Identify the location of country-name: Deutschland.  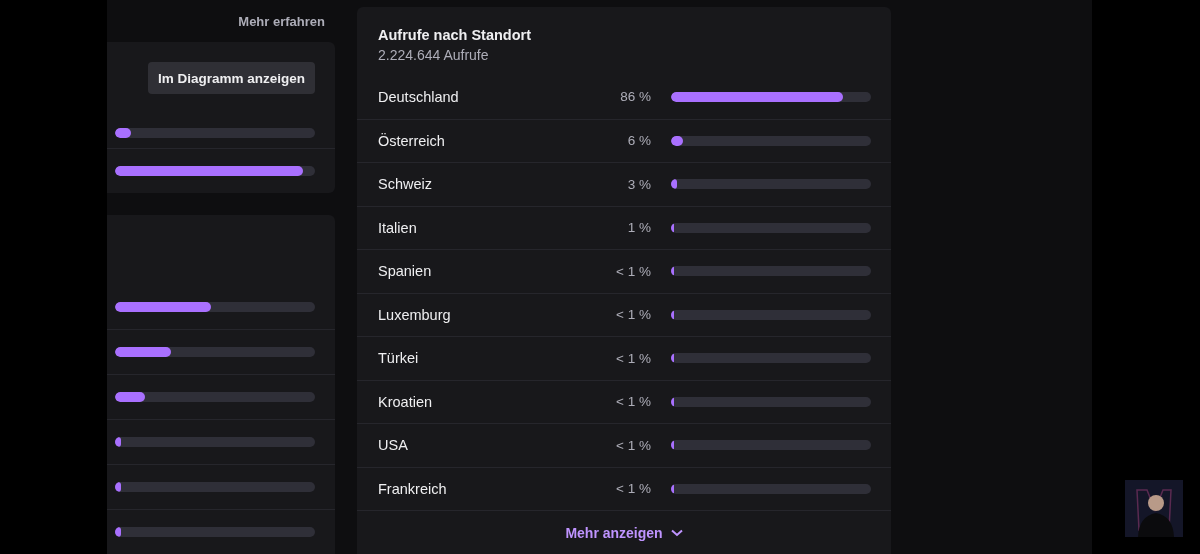
(419, 96).